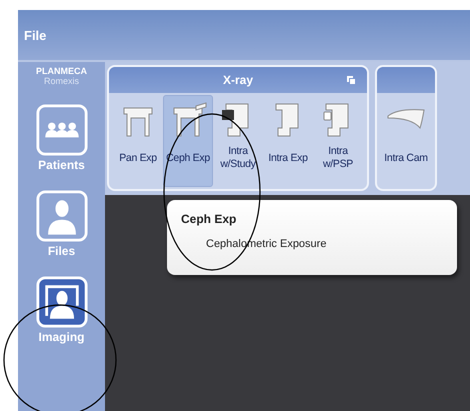 The image size is (470, 411). What do you see at coordinates (61, 337) in the screenshot?
I see `sidebar-label: Imaging` at bounding box center [61, 337].